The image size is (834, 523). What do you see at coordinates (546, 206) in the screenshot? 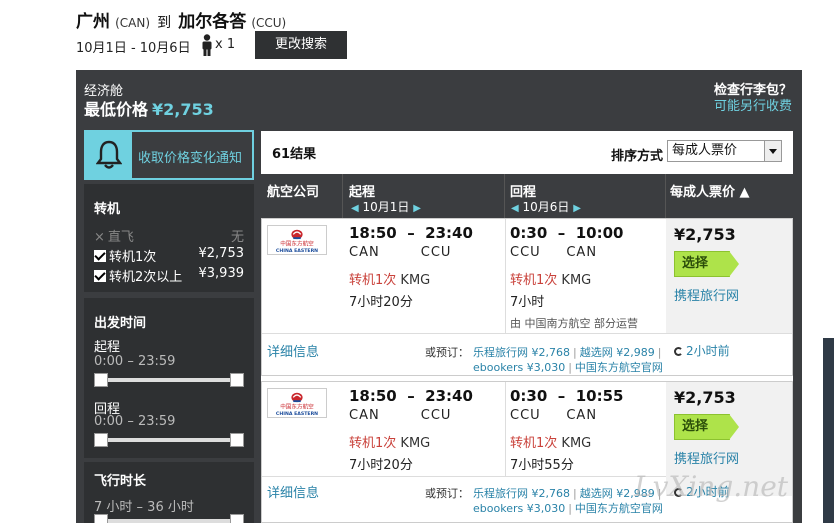
I see `return-date-nav: ◀ 10月6日 ▶` at bounding box center [546, 206].